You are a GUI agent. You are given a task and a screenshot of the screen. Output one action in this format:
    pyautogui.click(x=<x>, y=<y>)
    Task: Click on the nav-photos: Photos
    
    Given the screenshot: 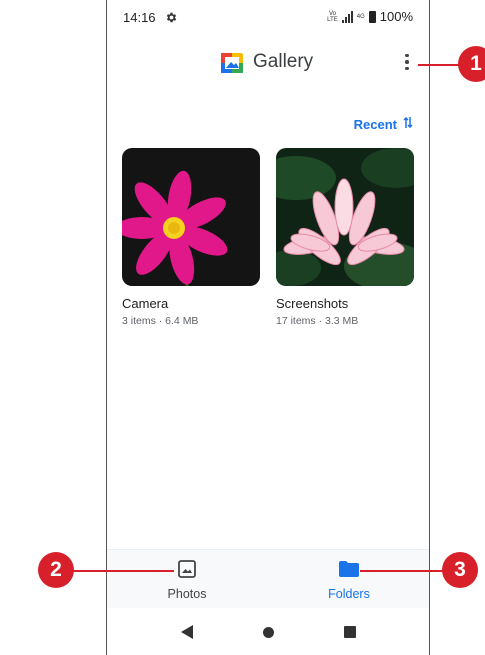 What is the action you would take?
    pyautogui.click(x=187, y=580)
    